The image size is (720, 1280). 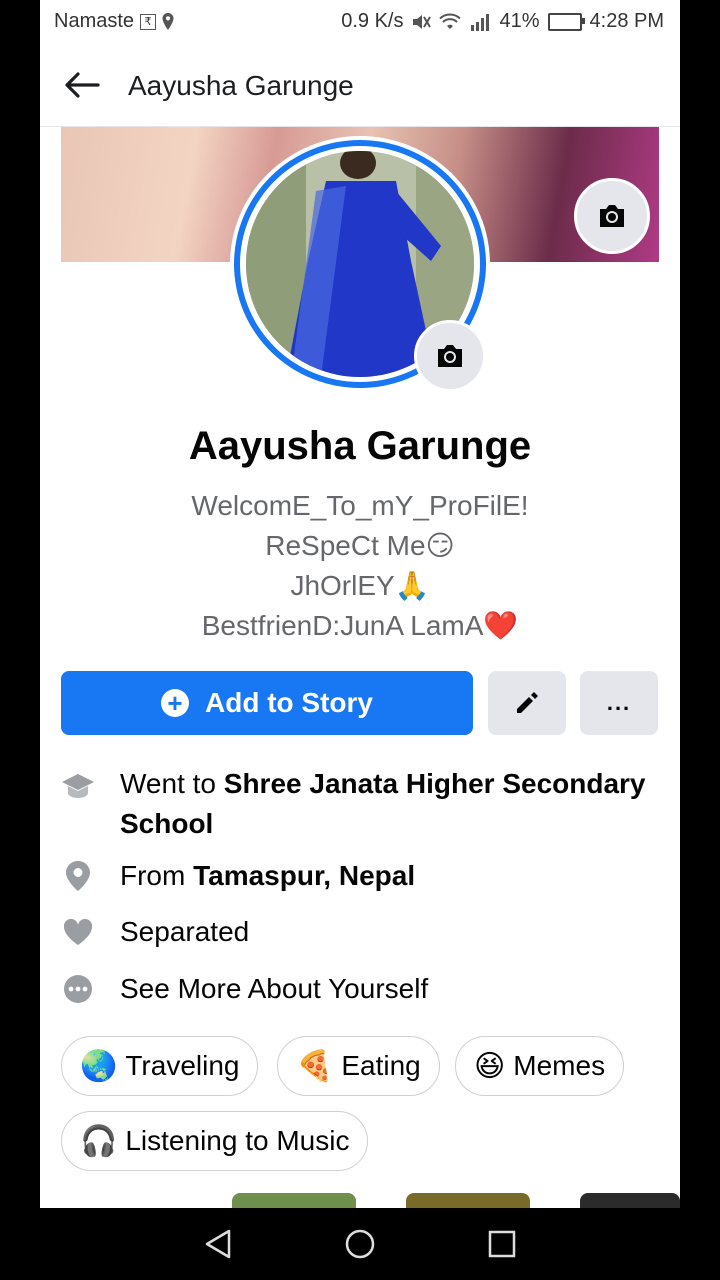 I want to click on education-prefix: Went to, so click(x=172, y=783).